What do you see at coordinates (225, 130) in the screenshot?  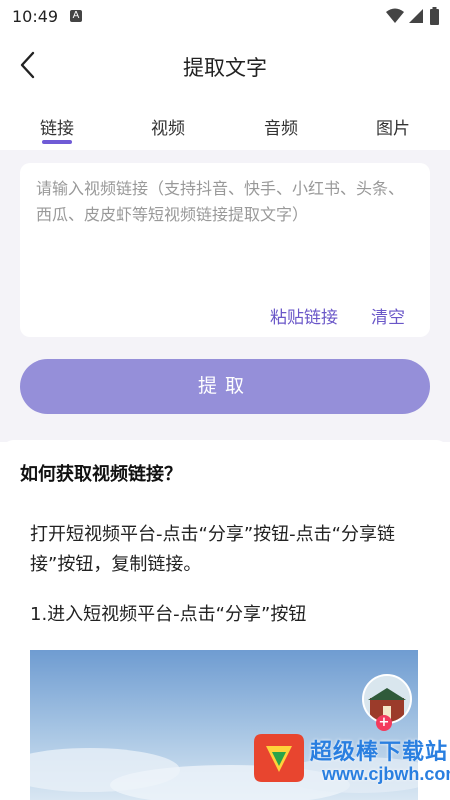 I see `tab-bar: 链接 视频 音频 图片` at bounding box center [225, 130].